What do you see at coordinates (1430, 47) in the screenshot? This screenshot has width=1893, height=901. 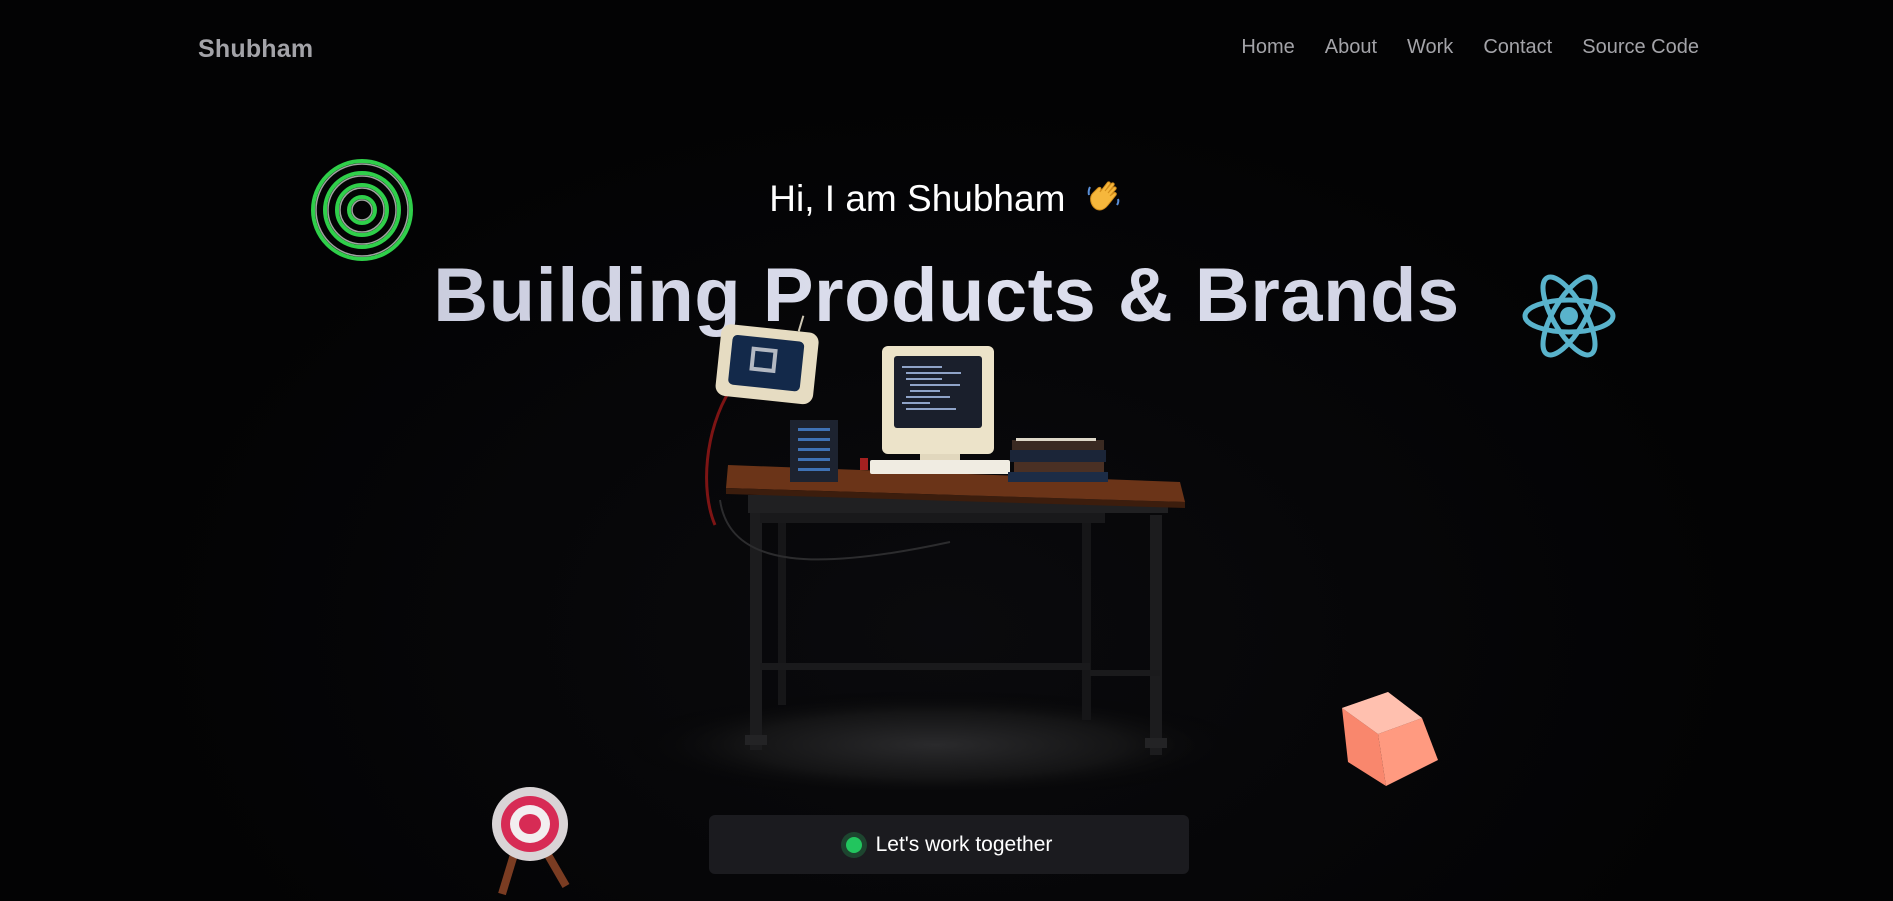 I see `nav-link-work: Work` at bounding box center [1430, 47].